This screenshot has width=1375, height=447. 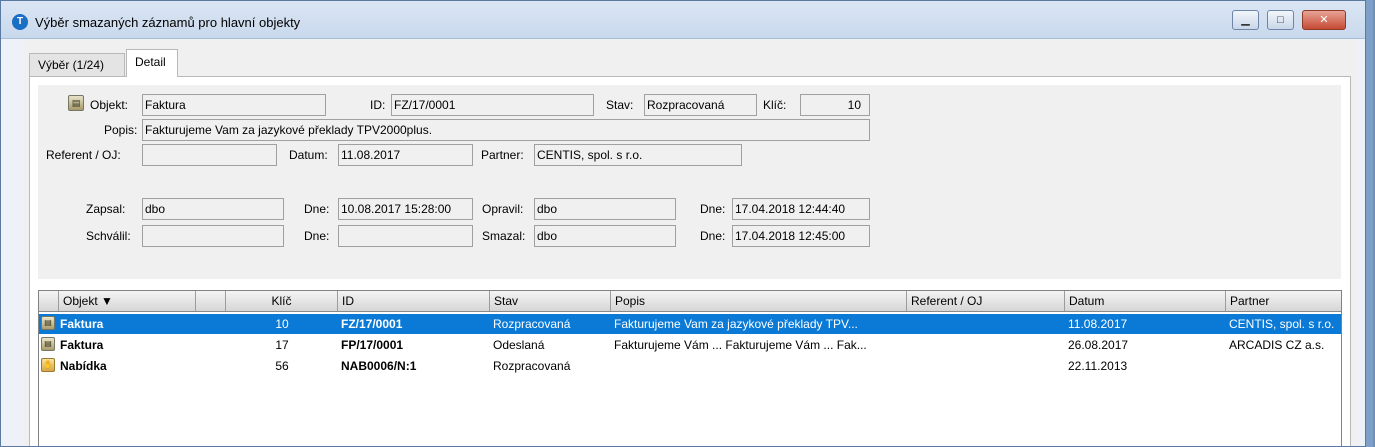 What do you see at coordinates (211, 301) in the screenshot?
I see `col-header-blank` at bounding box center [211, 301].